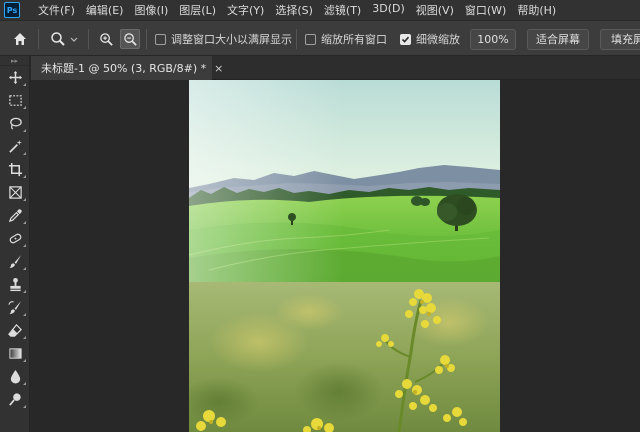  I want to click on menu-select: 选择(S), so click(294, 10).